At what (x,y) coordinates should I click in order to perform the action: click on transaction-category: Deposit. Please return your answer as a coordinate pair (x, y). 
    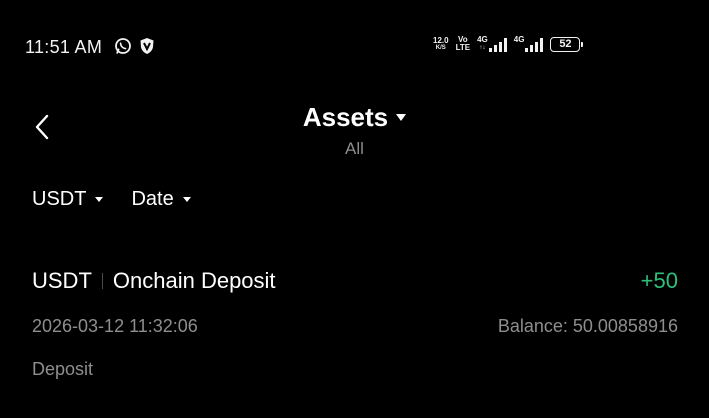
    Looking at the image, I should click on (63, 369).